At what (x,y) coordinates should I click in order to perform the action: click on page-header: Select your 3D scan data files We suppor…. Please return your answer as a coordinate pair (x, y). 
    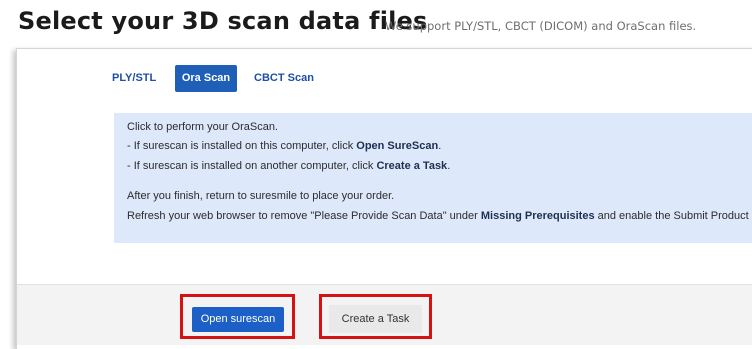
    Looking at the image, I should click on (376, 24).